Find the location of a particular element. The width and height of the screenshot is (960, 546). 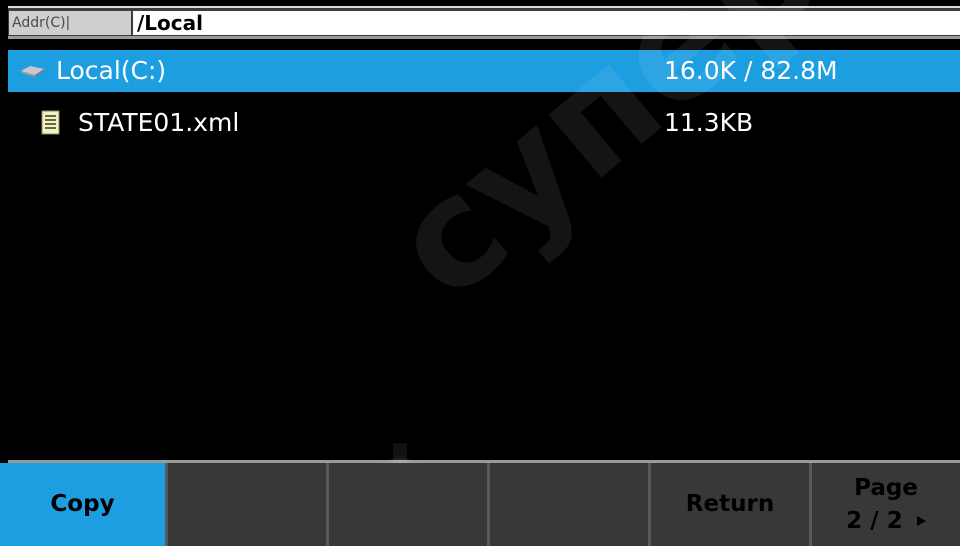

softkey-label: Copy is located at coordinates (82, 504).